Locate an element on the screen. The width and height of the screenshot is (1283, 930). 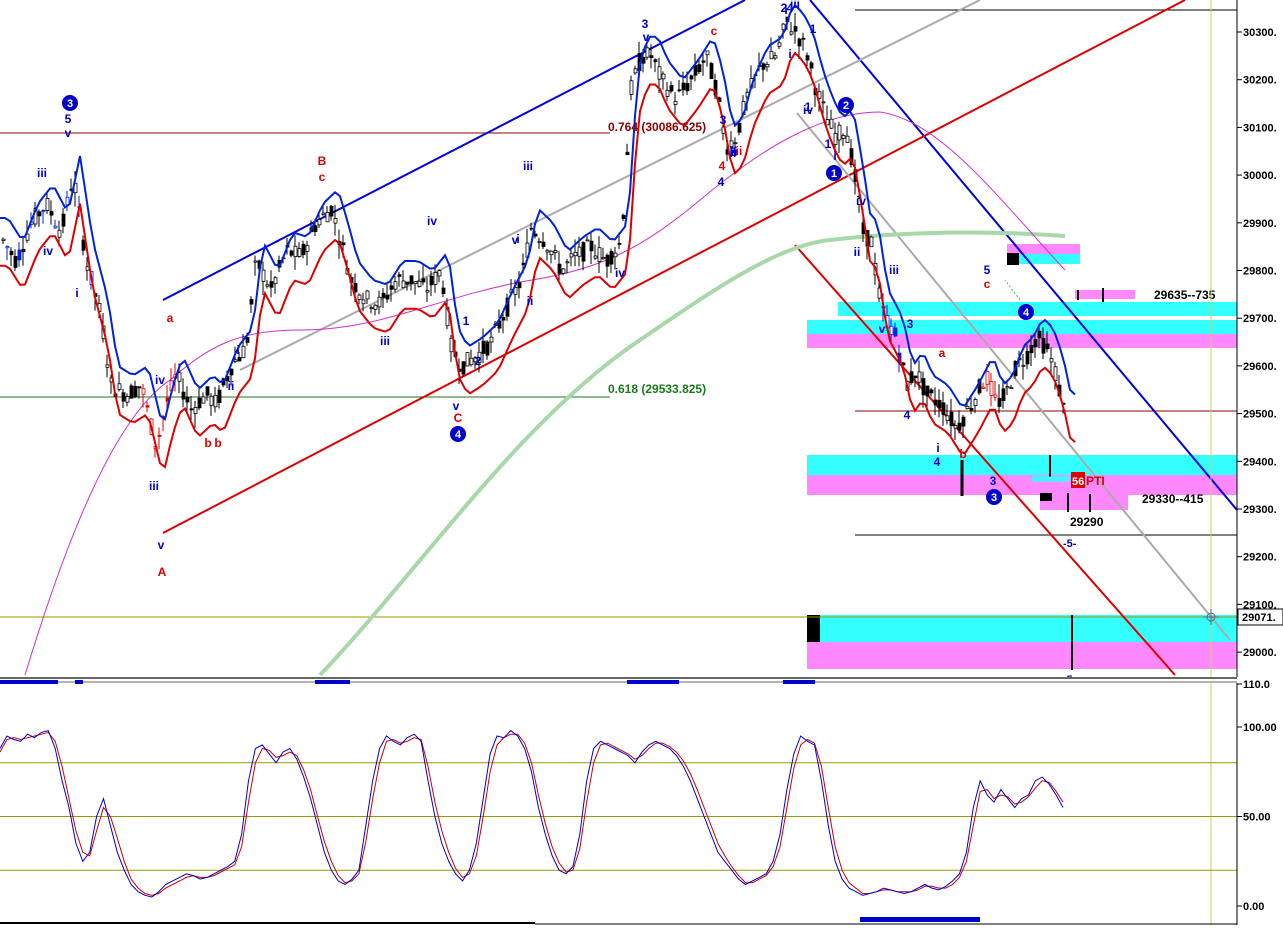
wave-label-blue: 4 is located at coordinates (907, 415).